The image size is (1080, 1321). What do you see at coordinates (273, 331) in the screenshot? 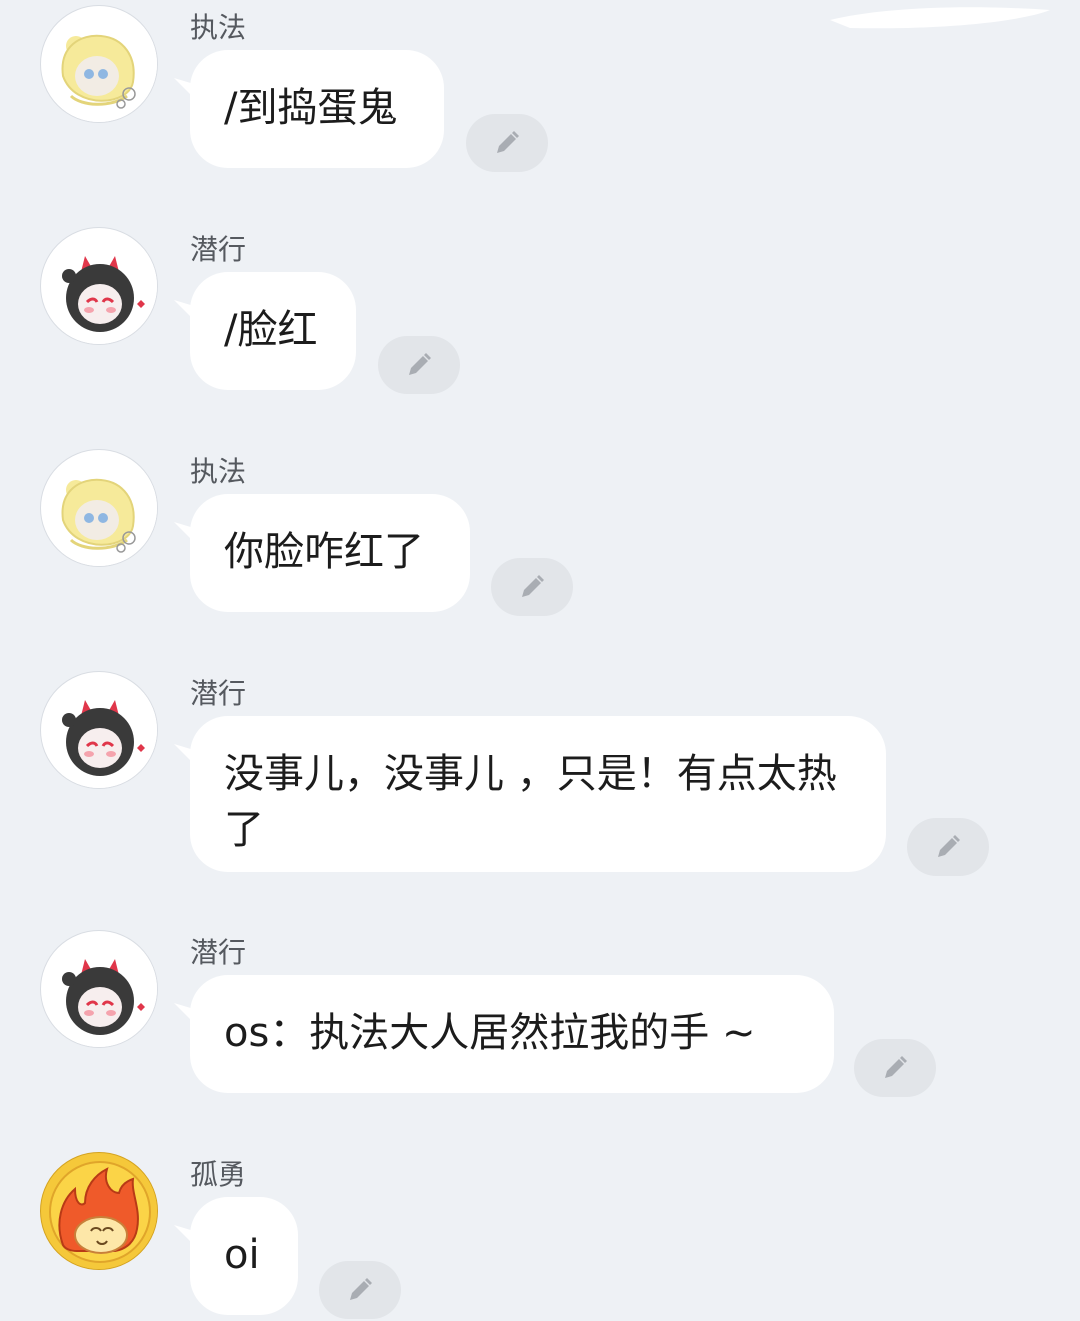
I see `message-bubble: /脸红` at bounding box center [273, 331].